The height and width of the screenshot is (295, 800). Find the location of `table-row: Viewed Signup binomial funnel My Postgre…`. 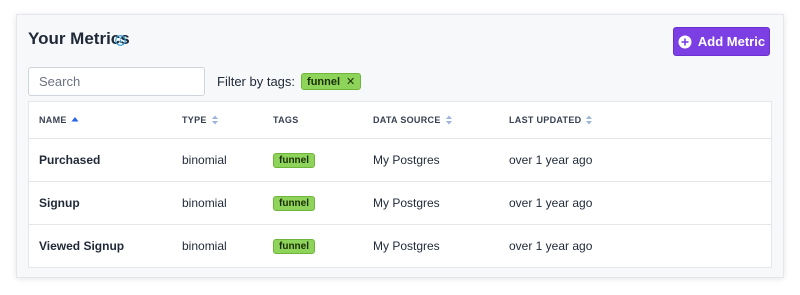

table-row: Viewed Signup binomial funnel My Postgre… is located at coordinates (400, 246).